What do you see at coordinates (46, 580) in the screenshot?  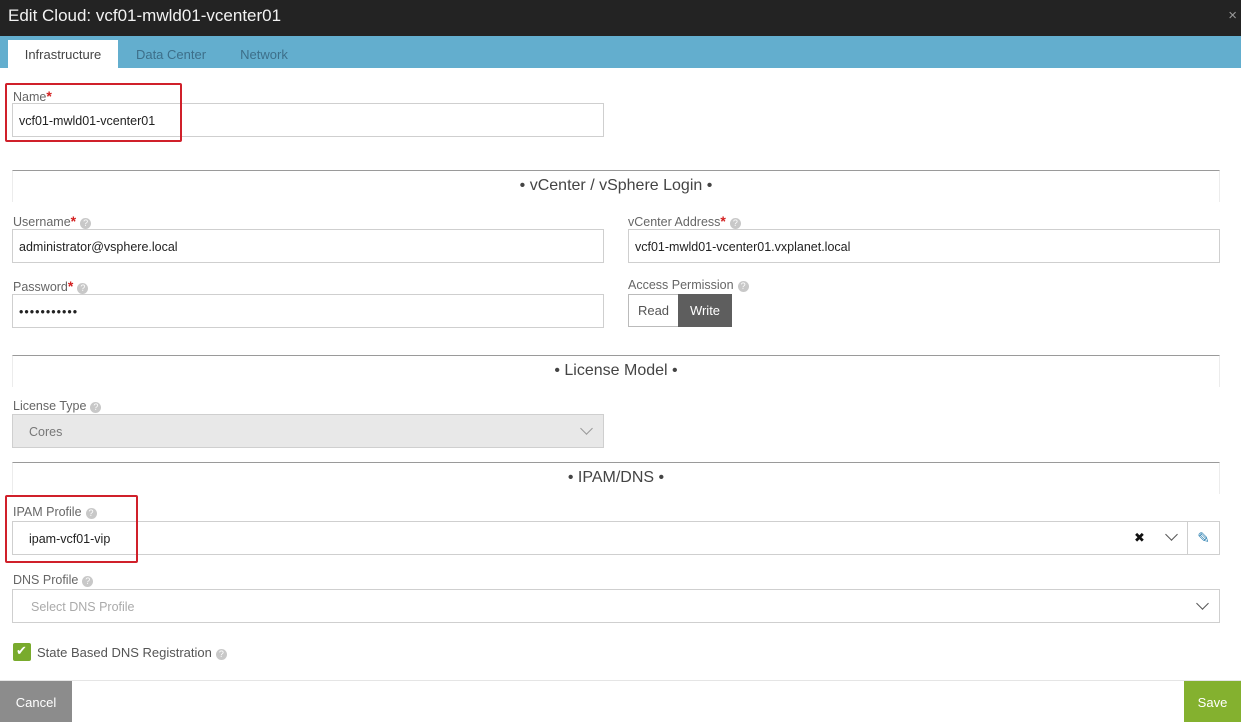 I see `dns-profile-label-text: DNS Profile` at bounding box center [46, 580].